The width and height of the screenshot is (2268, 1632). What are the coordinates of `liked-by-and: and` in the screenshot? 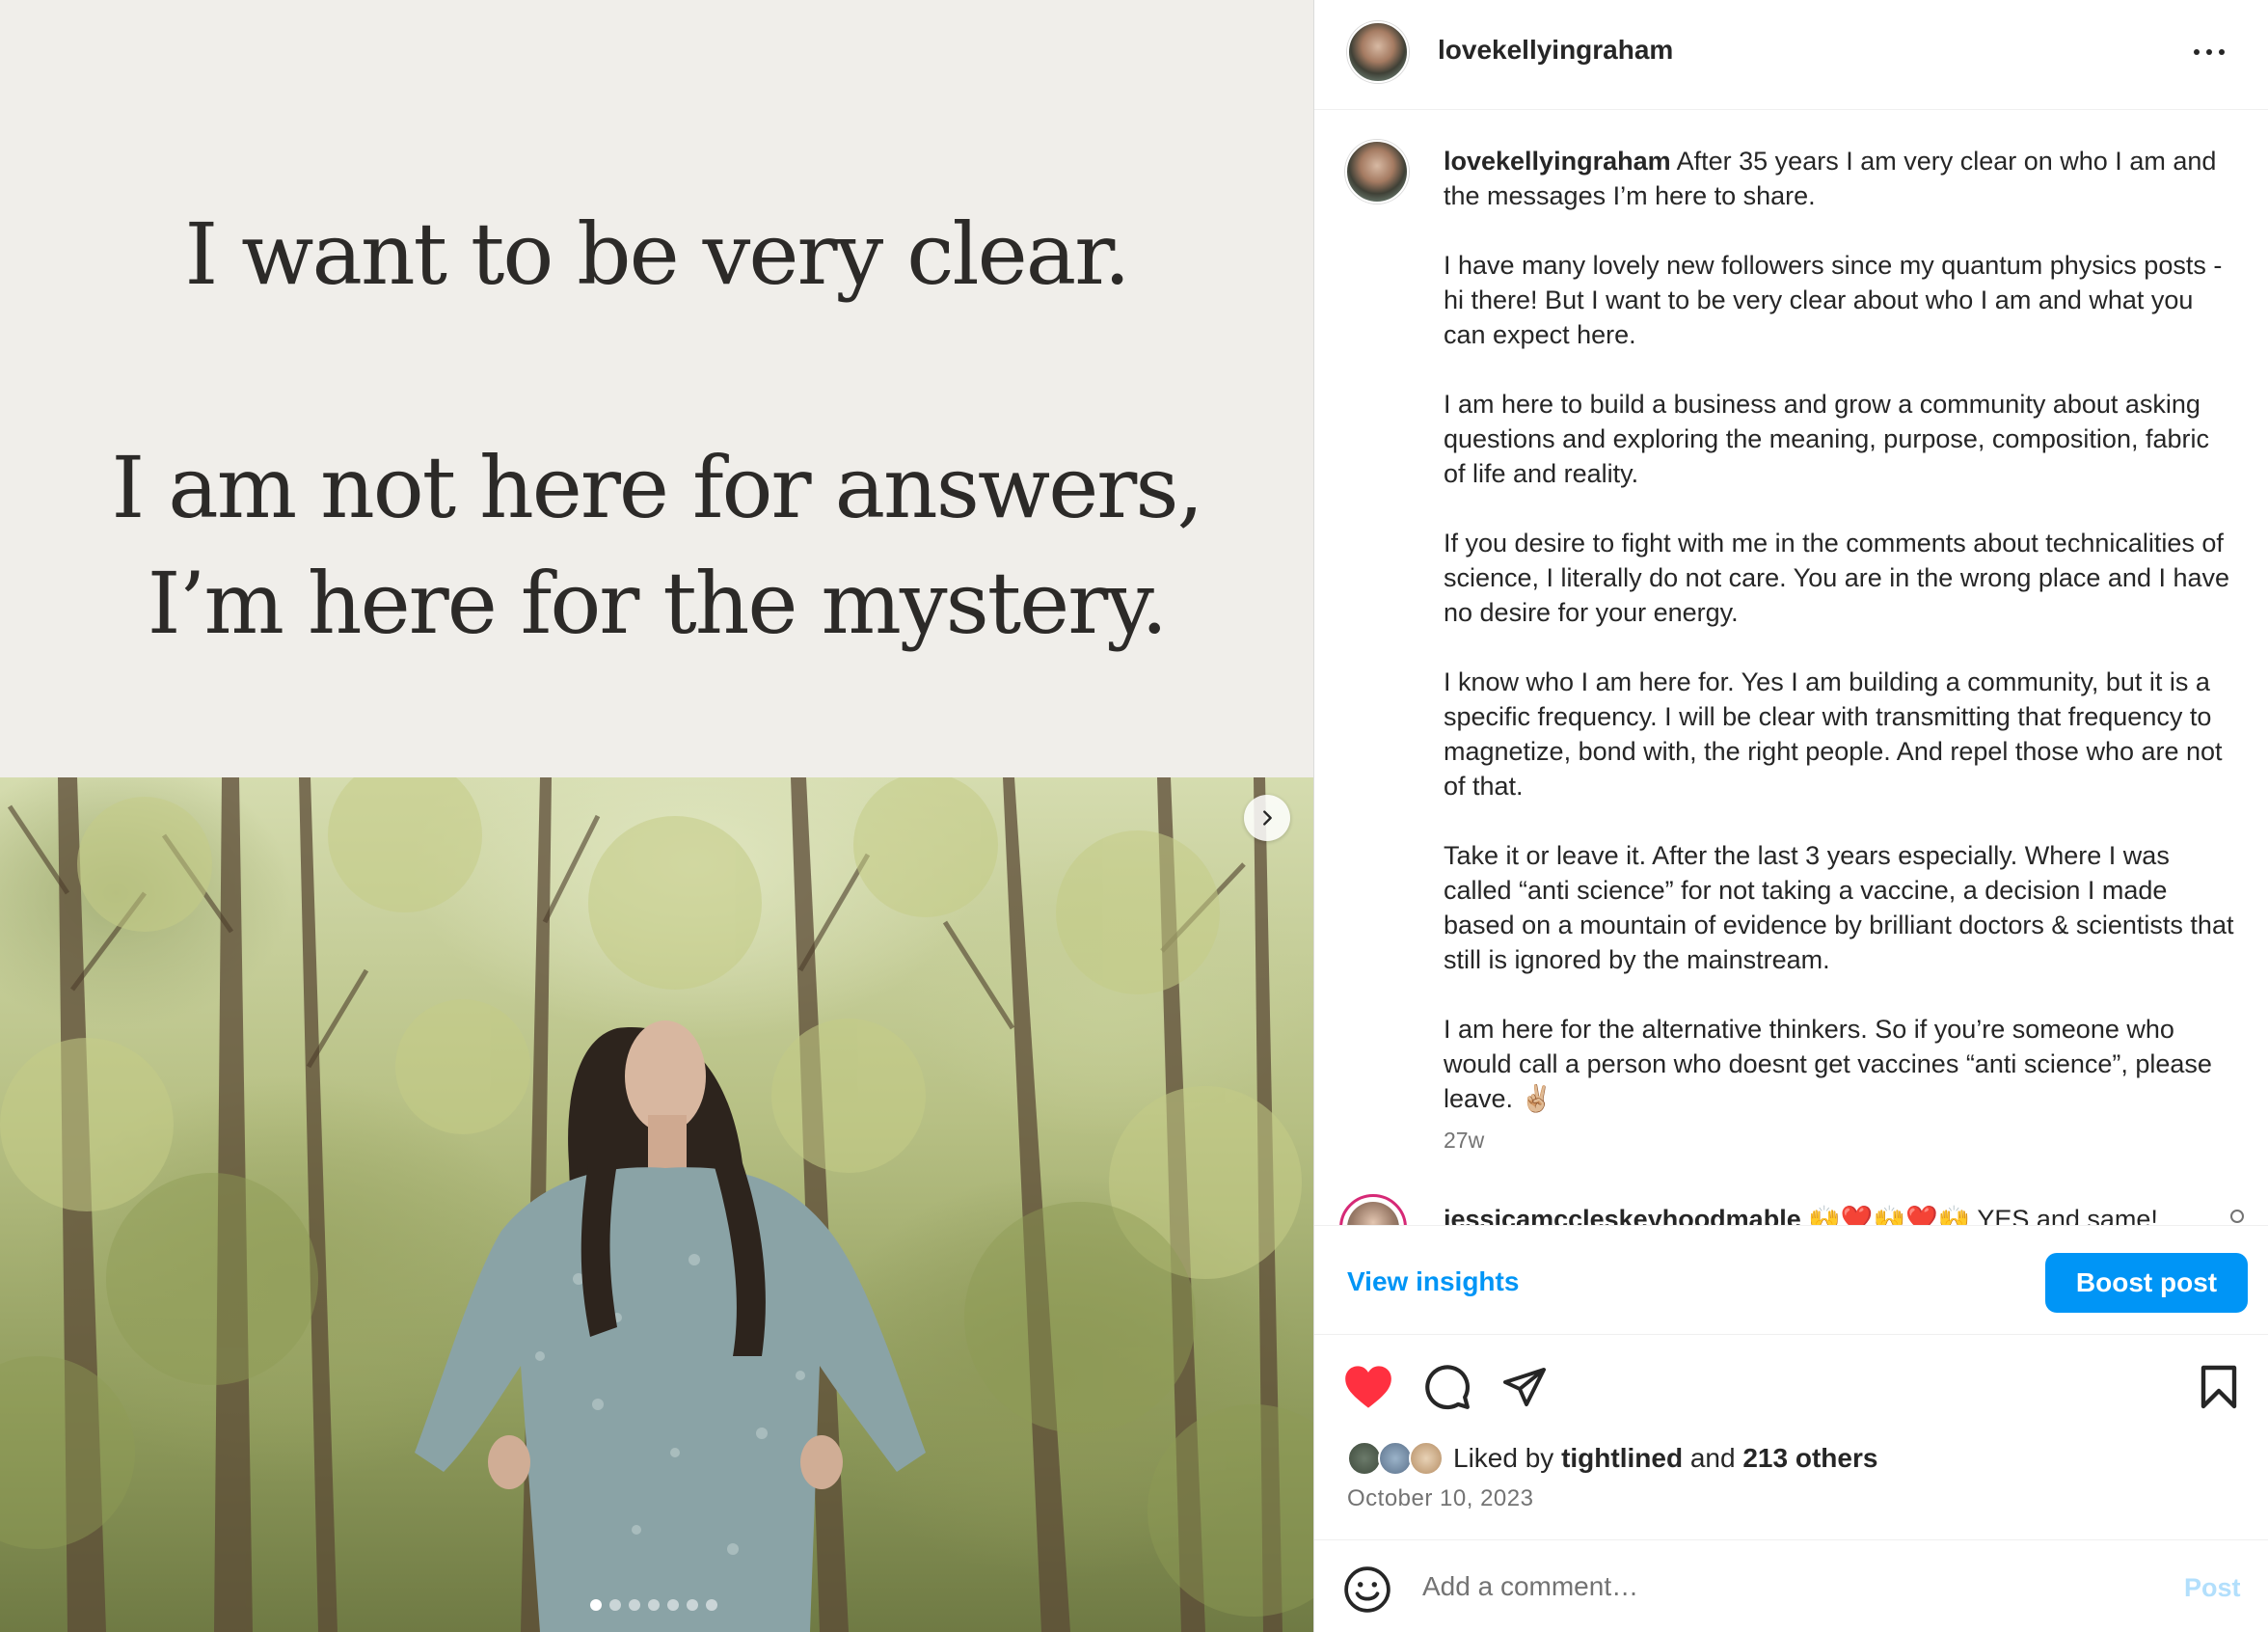 It's located at (1713, 1458).